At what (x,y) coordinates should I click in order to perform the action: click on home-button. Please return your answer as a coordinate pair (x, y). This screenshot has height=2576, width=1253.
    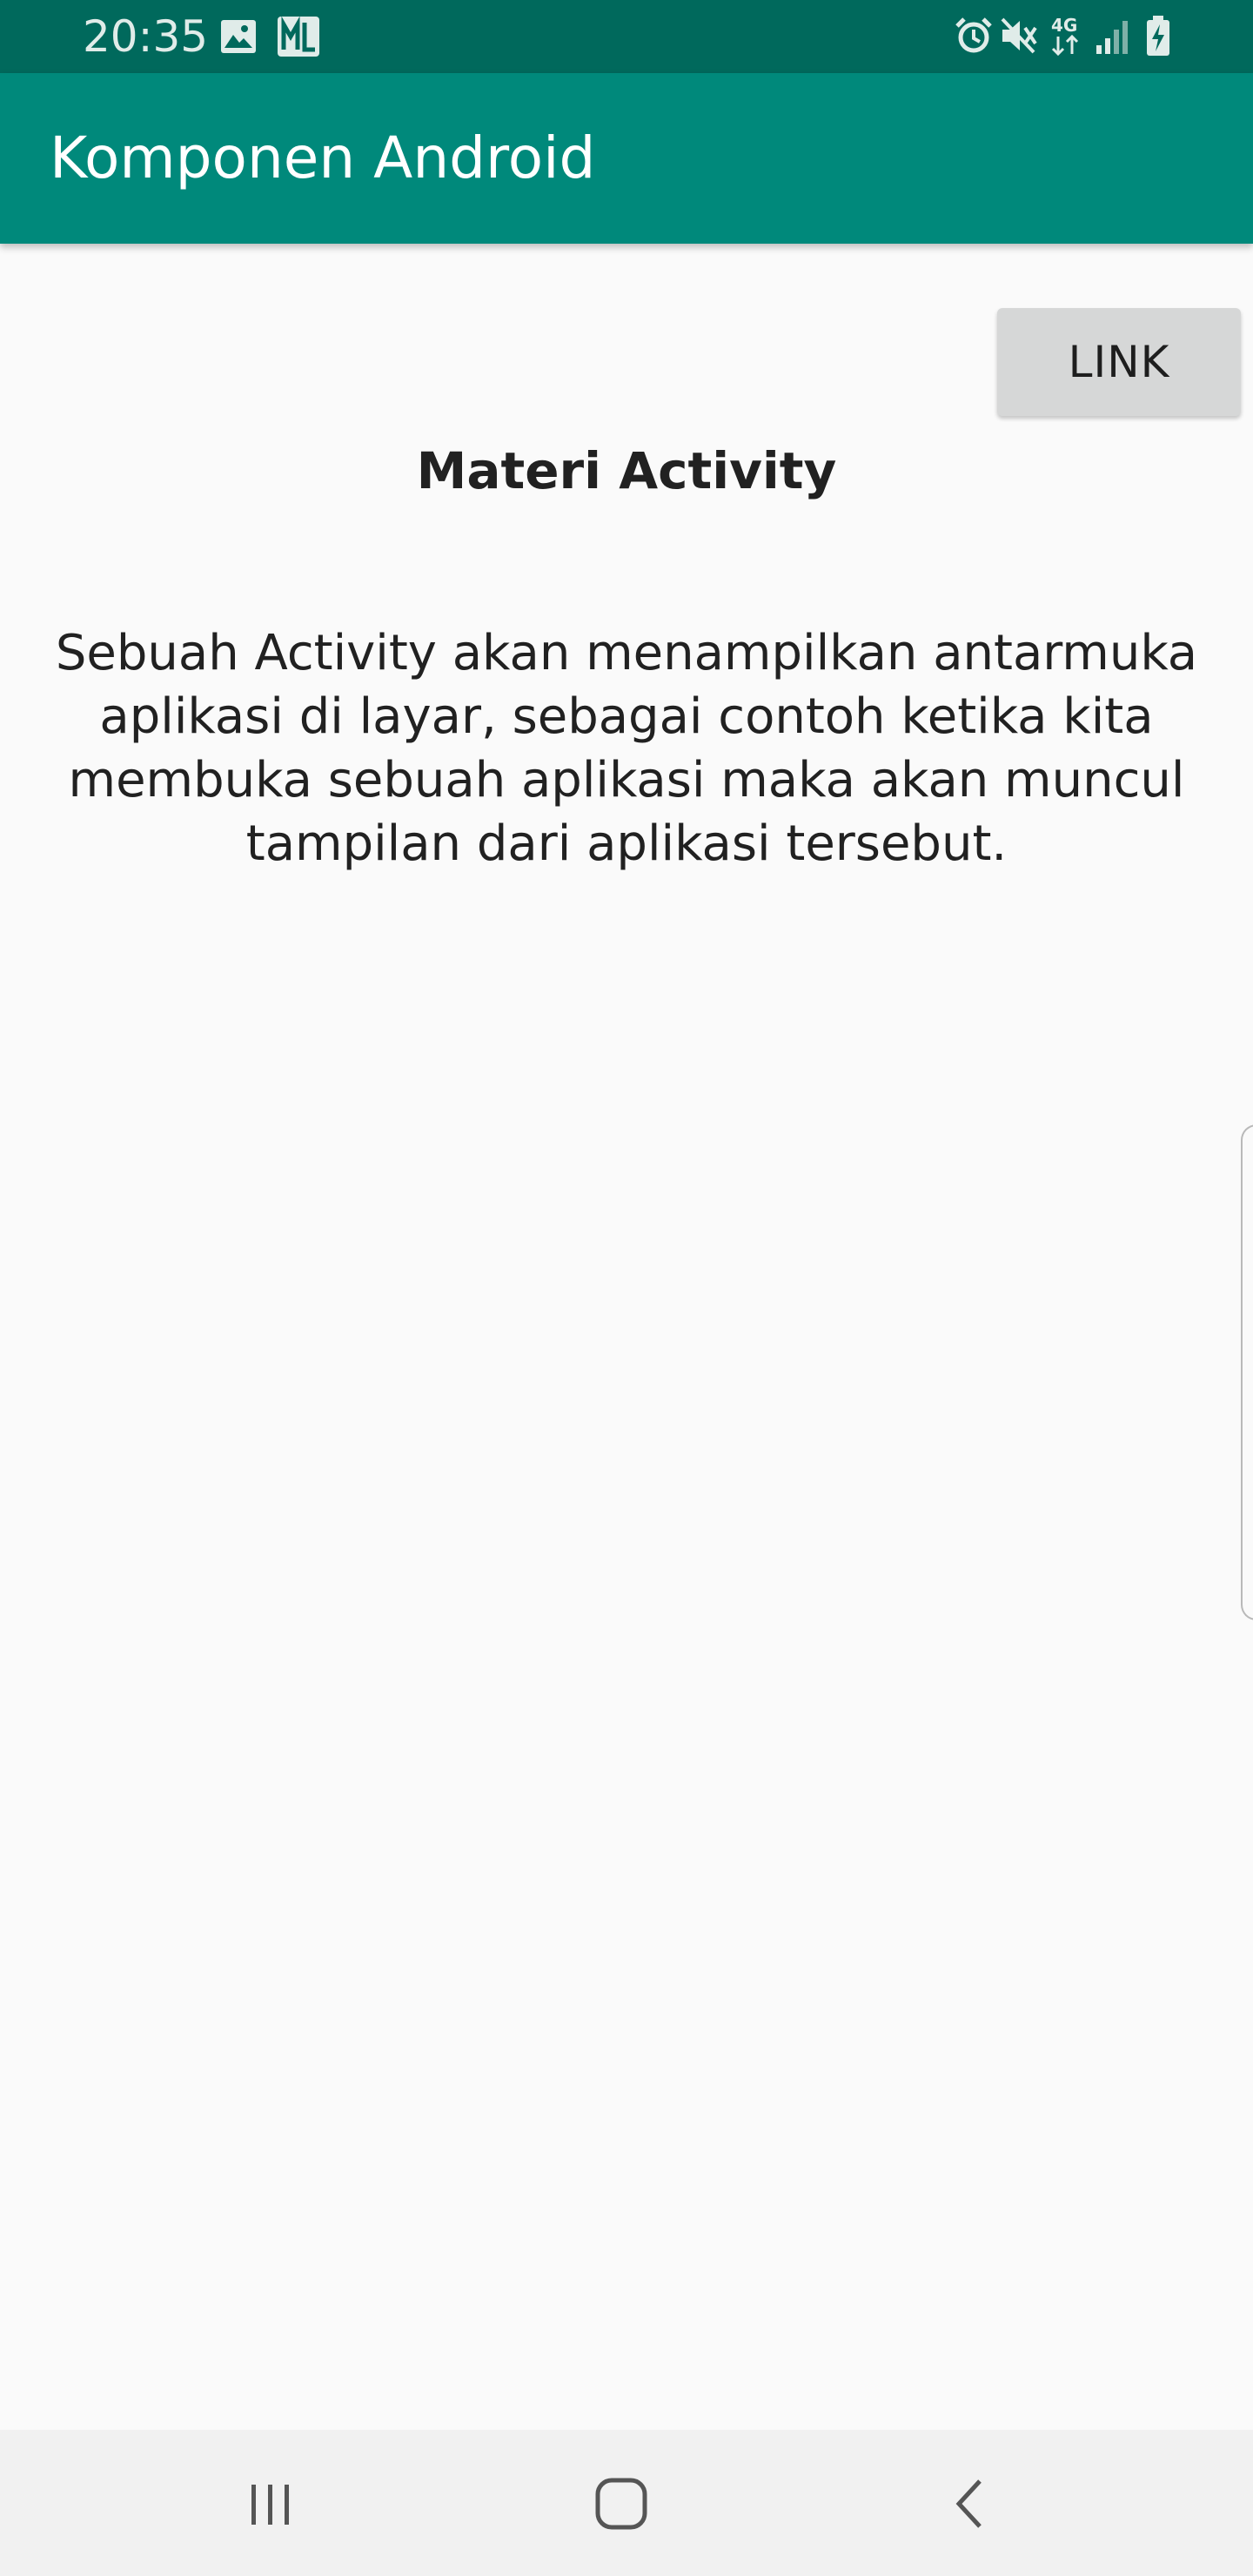
    Looking at the image, I should click on (621, 2504).